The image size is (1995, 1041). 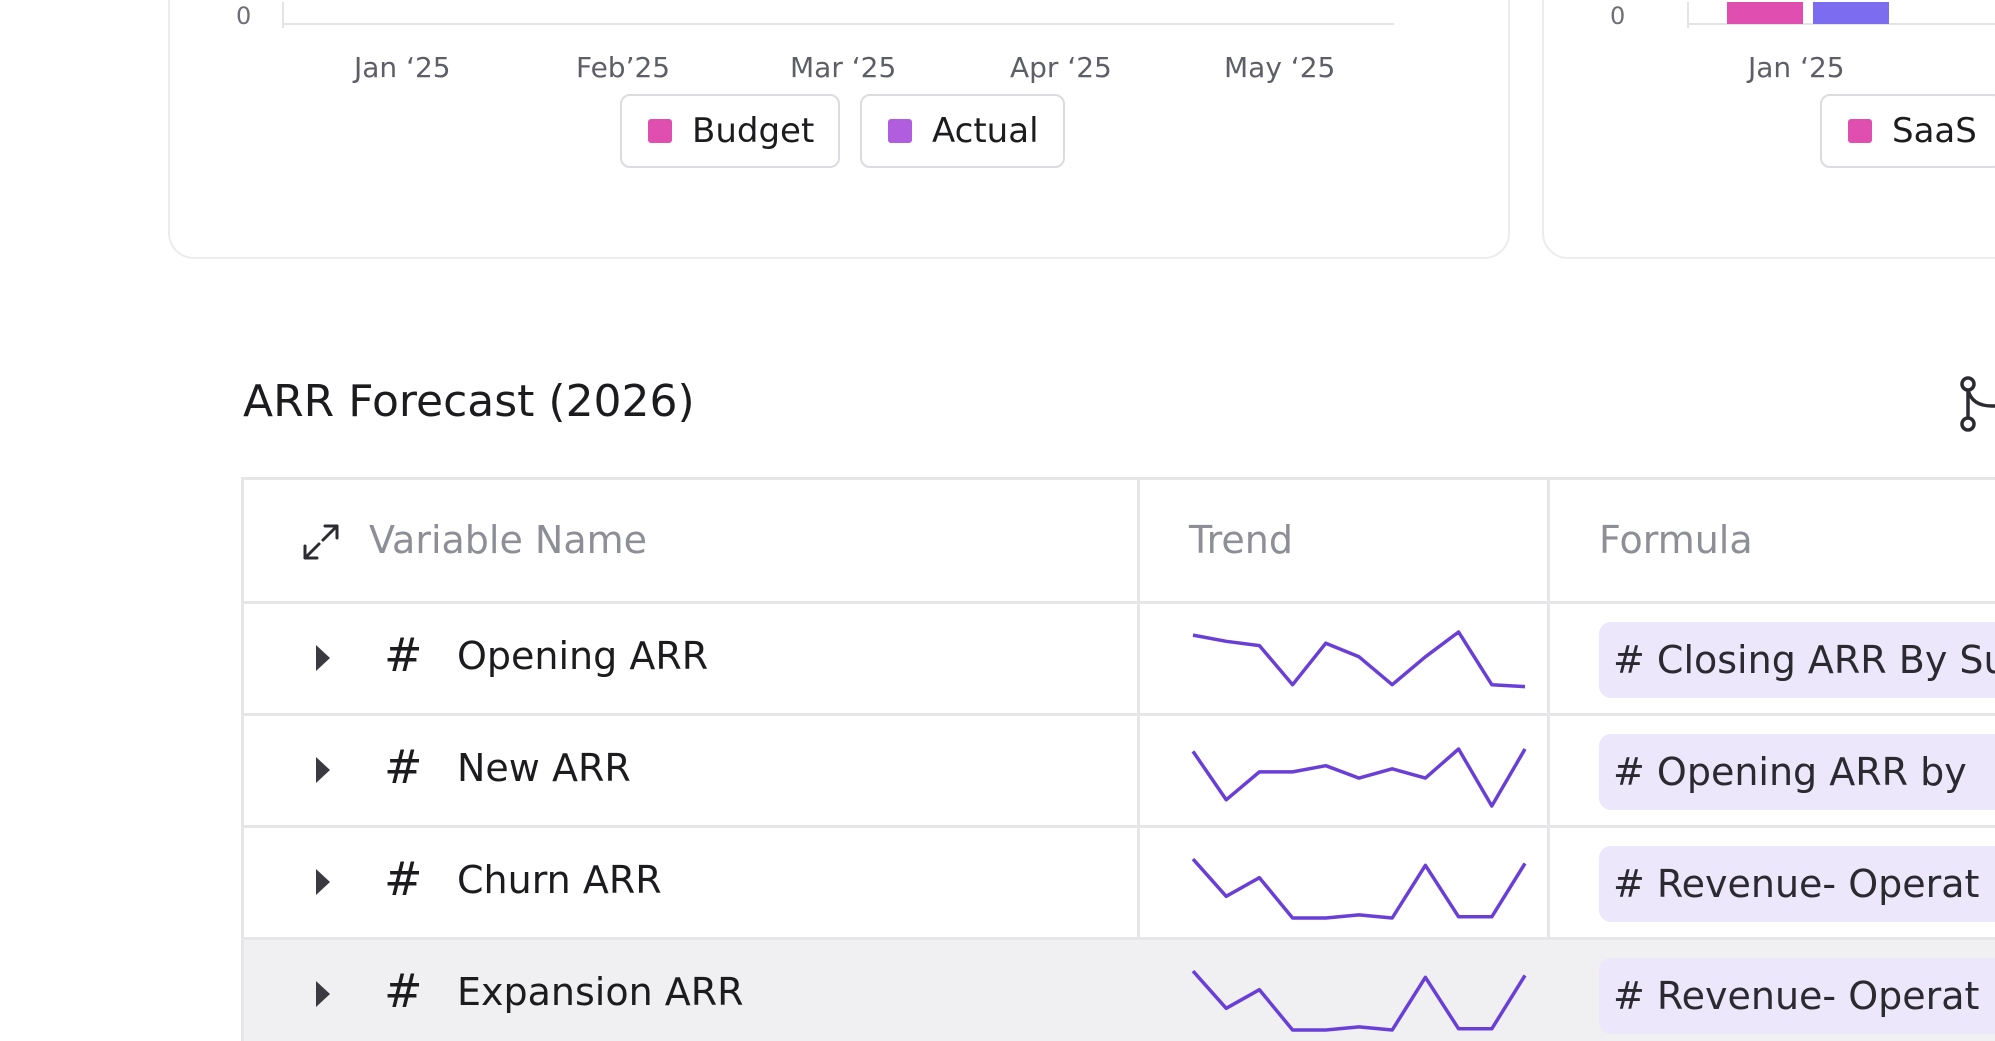 I want to click on table-row: # Expansion ARR # Revenue- Operat, so click(x=1119, y=990).